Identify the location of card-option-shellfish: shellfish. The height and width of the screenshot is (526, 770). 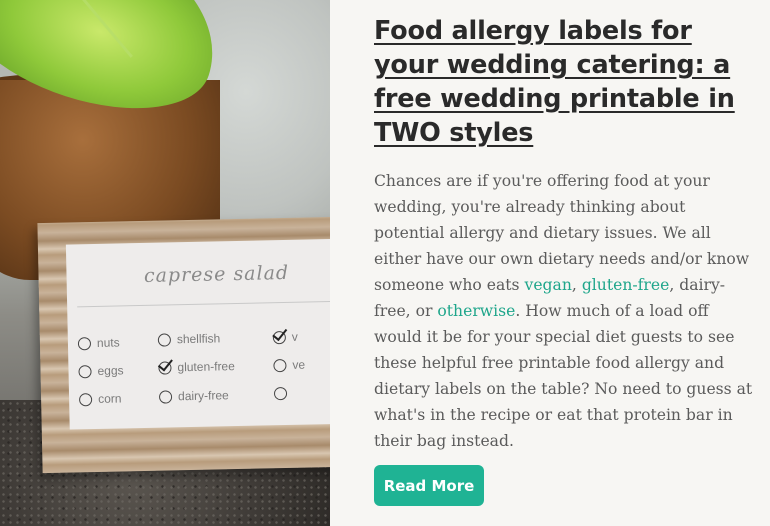
(188, 339).